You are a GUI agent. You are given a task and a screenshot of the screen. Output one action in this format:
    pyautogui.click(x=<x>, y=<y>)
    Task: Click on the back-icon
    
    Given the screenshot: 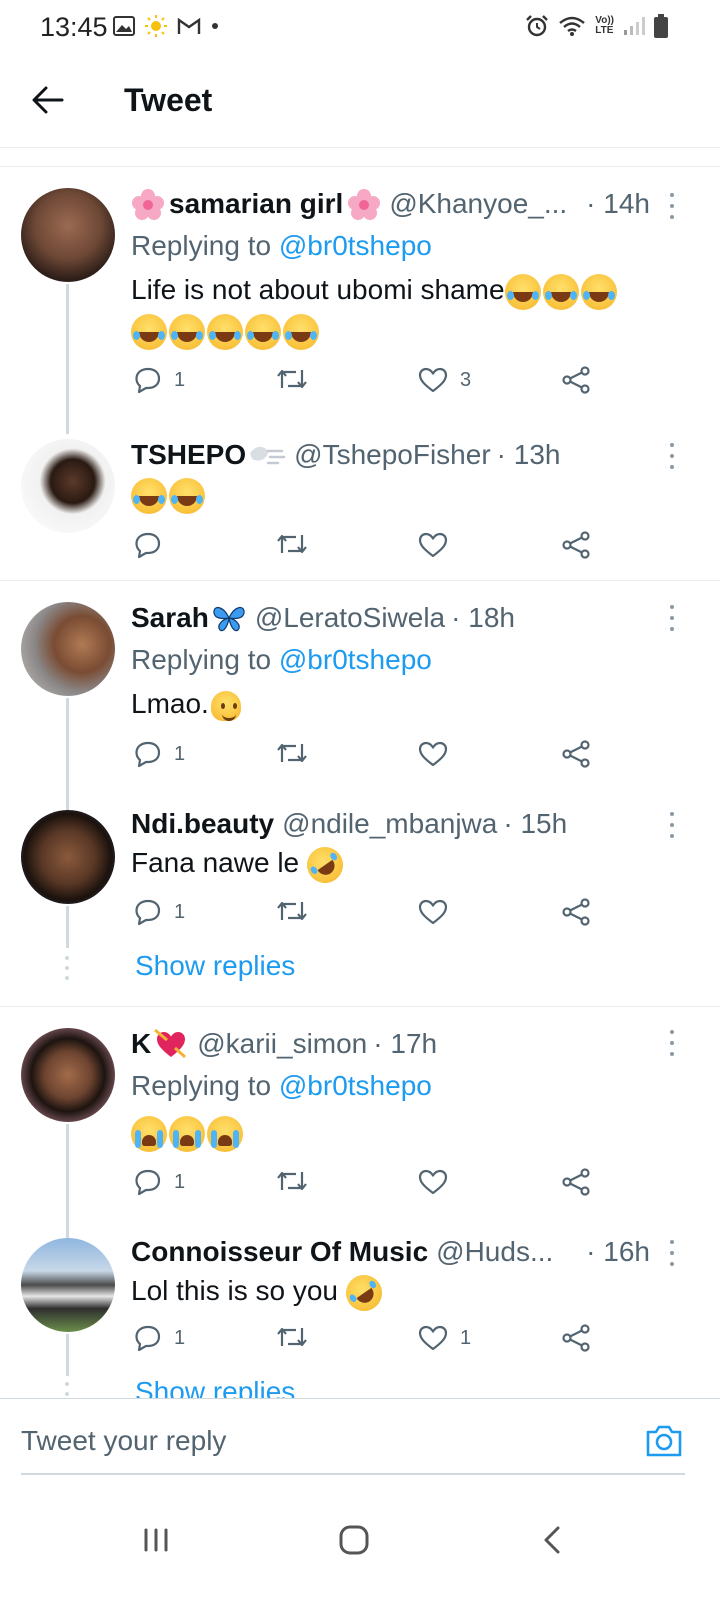 What is the action you would take?
    pyautogui.click(x=552, y=1540)
    